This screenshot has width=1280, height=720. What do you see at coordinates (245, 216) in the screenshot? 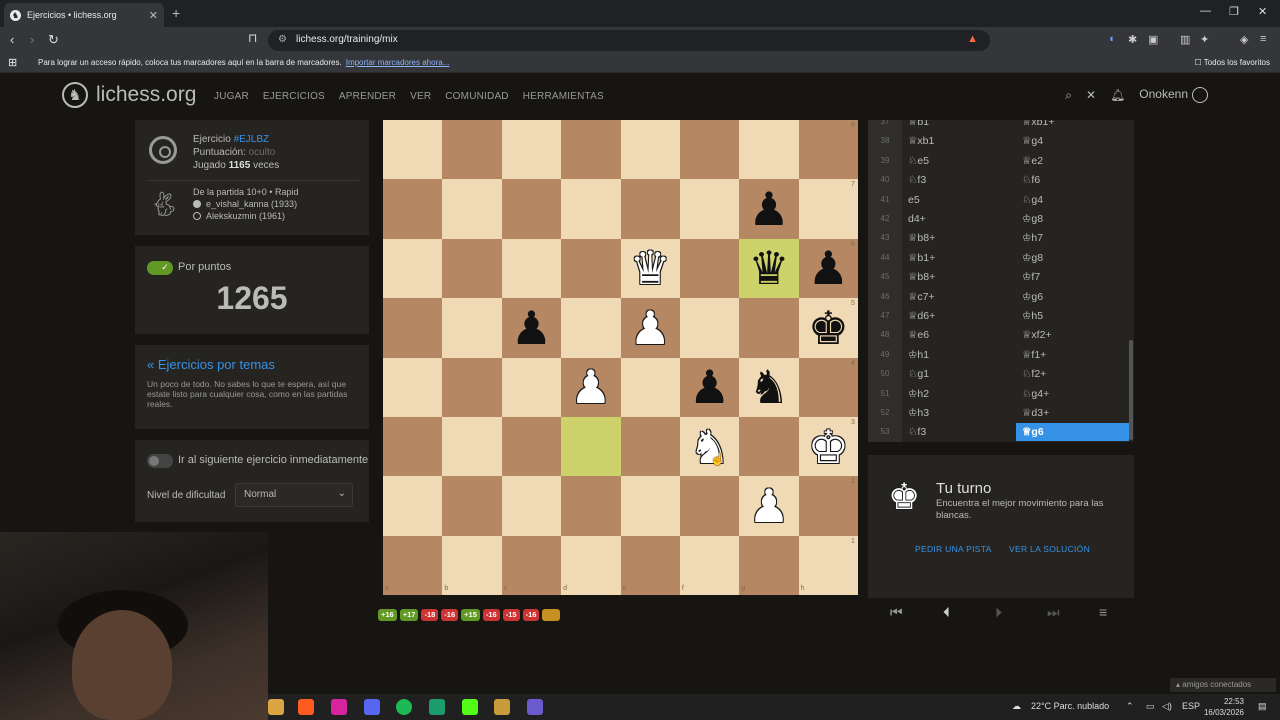
I see `black-player: Alekskuzmin (1961)` at bounding box center [245, 216].